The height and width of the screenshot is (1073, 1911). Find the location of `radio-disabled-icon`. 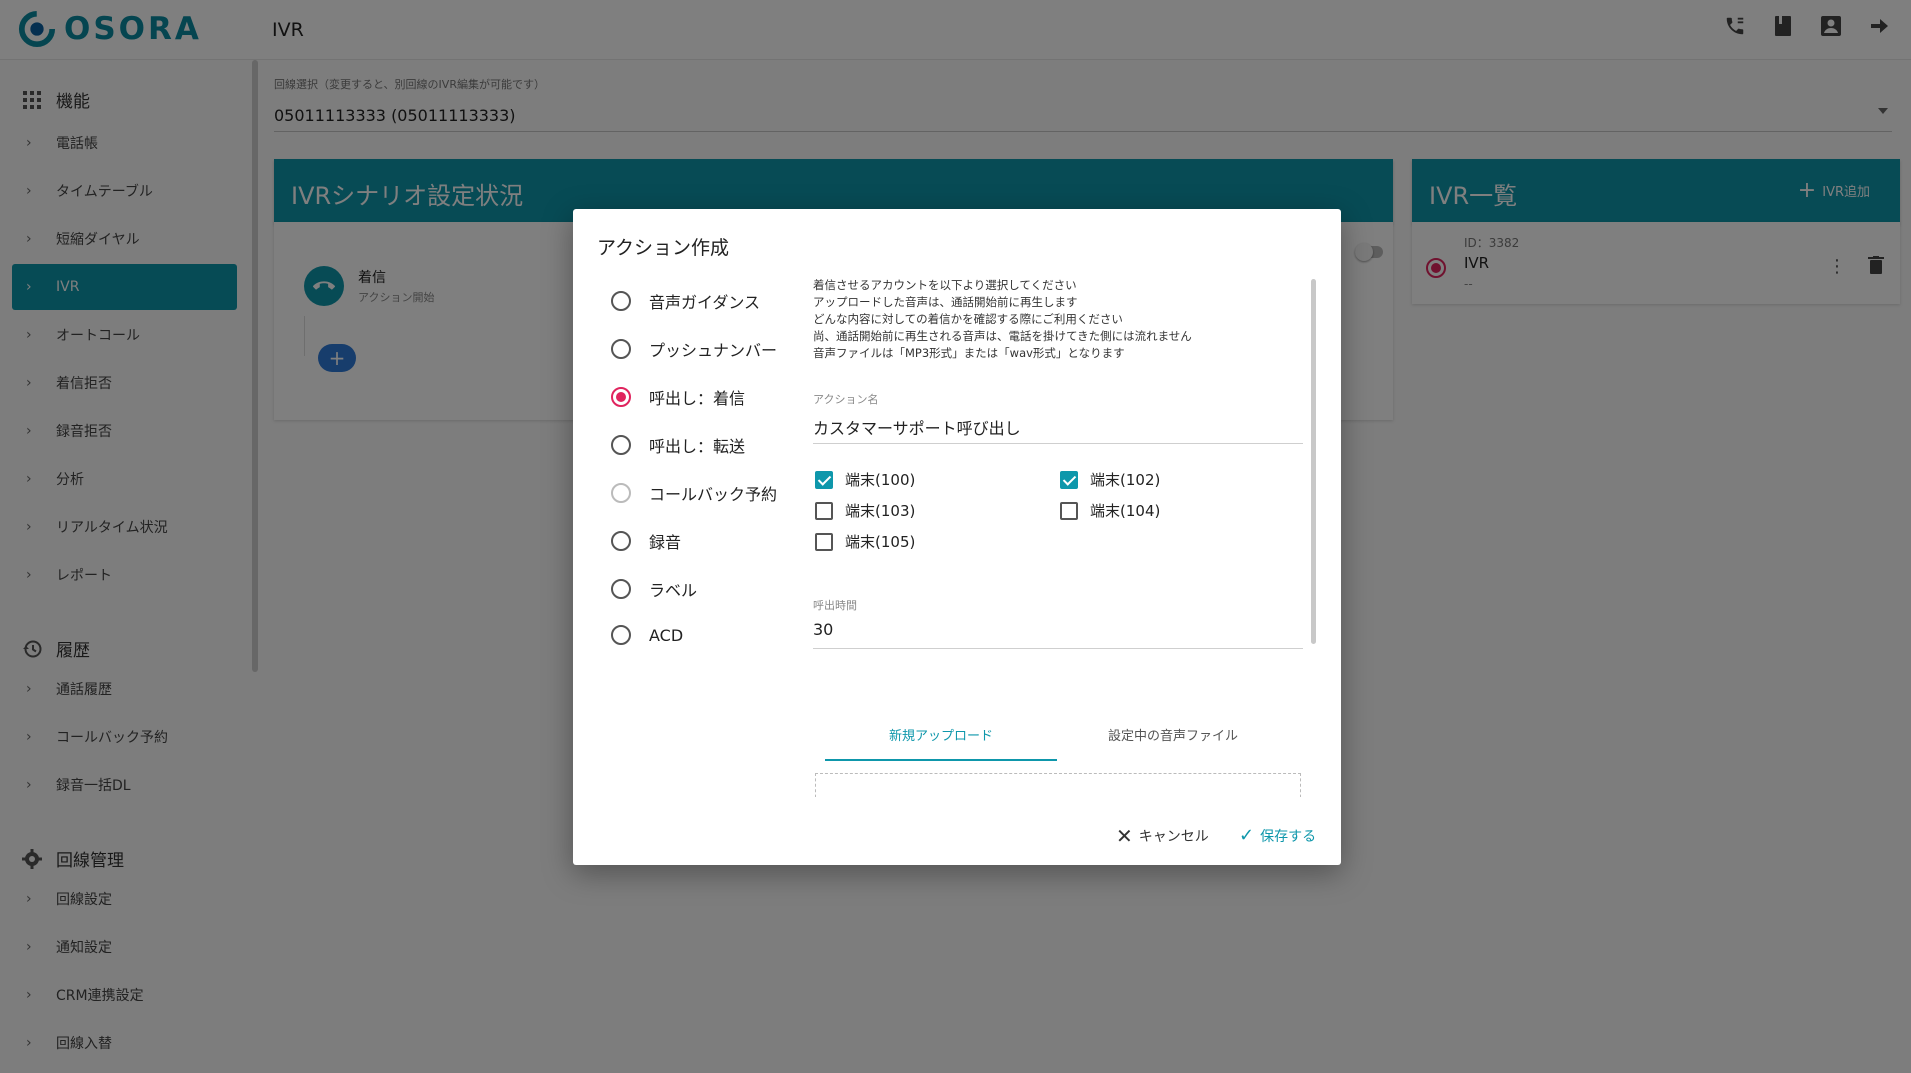

radio-disabled-icon is located at coordinates (621, 493).